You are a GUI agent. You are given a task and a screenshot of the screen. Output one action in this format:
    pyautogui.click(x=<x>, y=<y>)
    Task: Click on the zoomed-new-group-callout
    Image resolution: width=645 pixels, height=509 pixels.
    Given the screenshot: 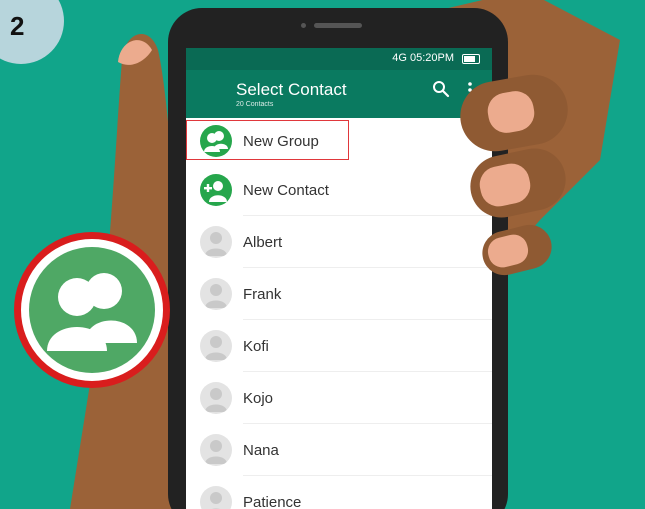 What is the action you would take?
    pyautogui.click(x=92, y=310)
    